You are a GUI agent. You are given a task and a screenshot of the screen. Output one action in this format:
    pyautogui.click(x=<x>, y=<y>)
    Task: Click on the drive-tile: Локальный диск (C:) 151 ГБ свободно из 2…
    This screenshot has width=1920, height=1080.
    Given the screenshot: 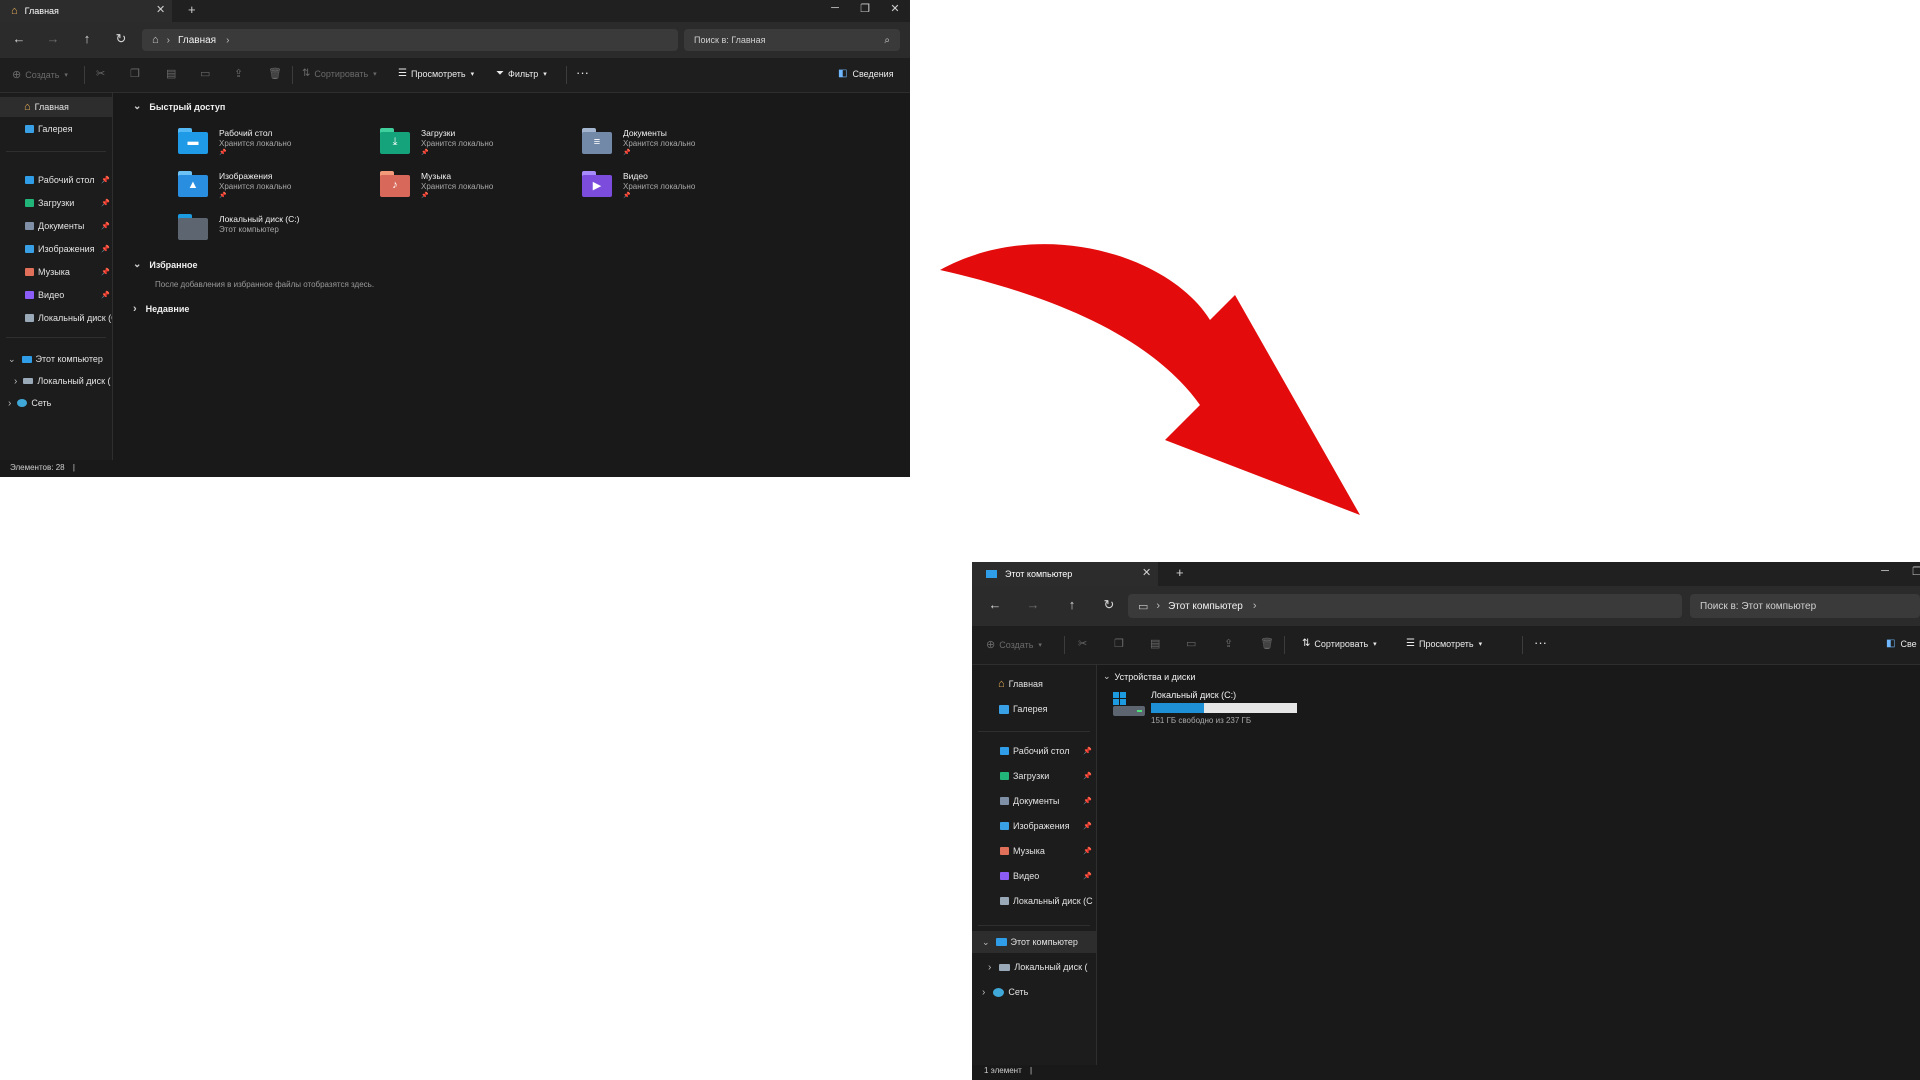 What is the action you would take?
    pyautogui.click(x=1204, y=707)
    